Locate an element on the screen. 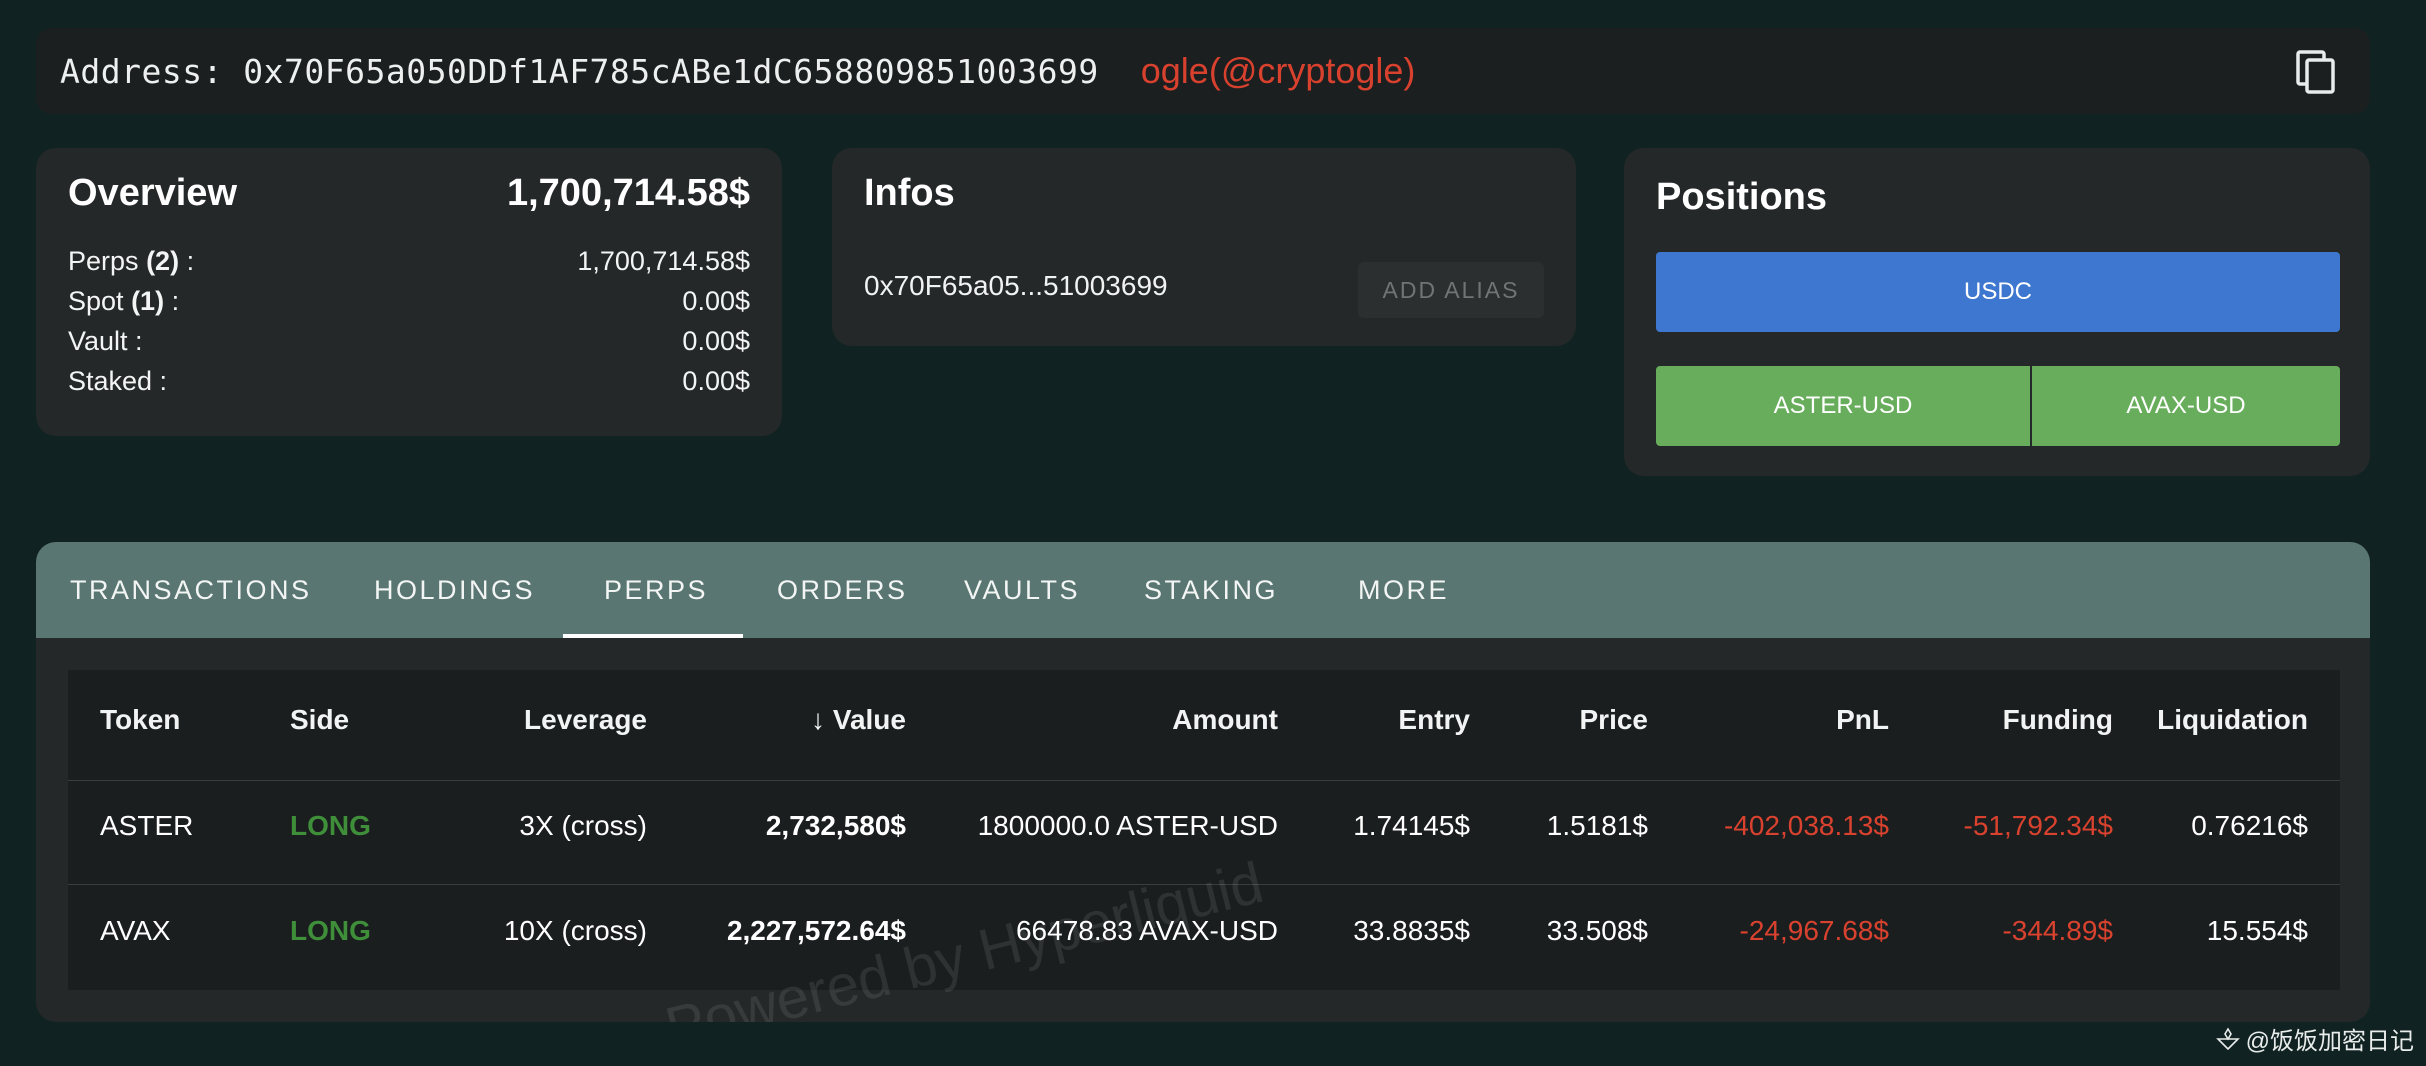 Image resolution: width=2426 pixels, height=1066 pixels. header-liquidation: Liquidation is located at coordinates (2232, 720).